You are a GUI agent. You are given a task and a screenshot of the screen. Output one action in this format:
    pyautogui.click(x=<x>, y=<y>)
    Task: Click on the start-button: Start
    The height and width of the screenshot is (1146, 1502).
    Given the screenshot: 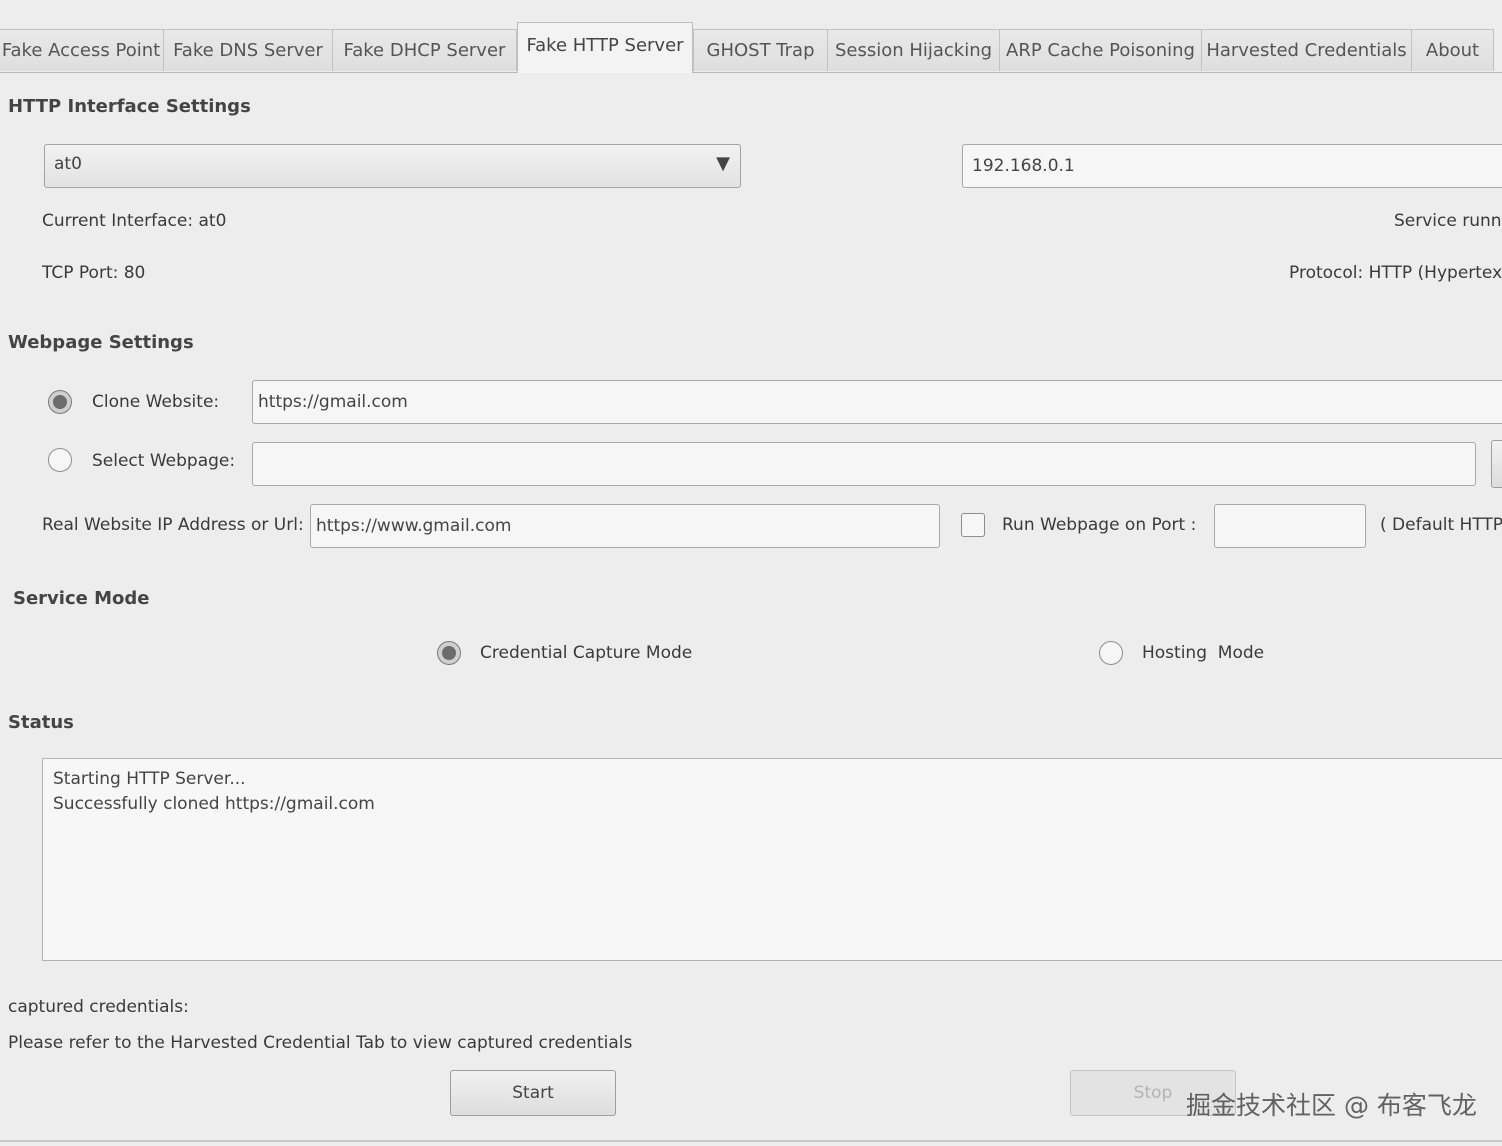 What is the action you would take?
    pyautogui.click(x=533, y=1093)
    